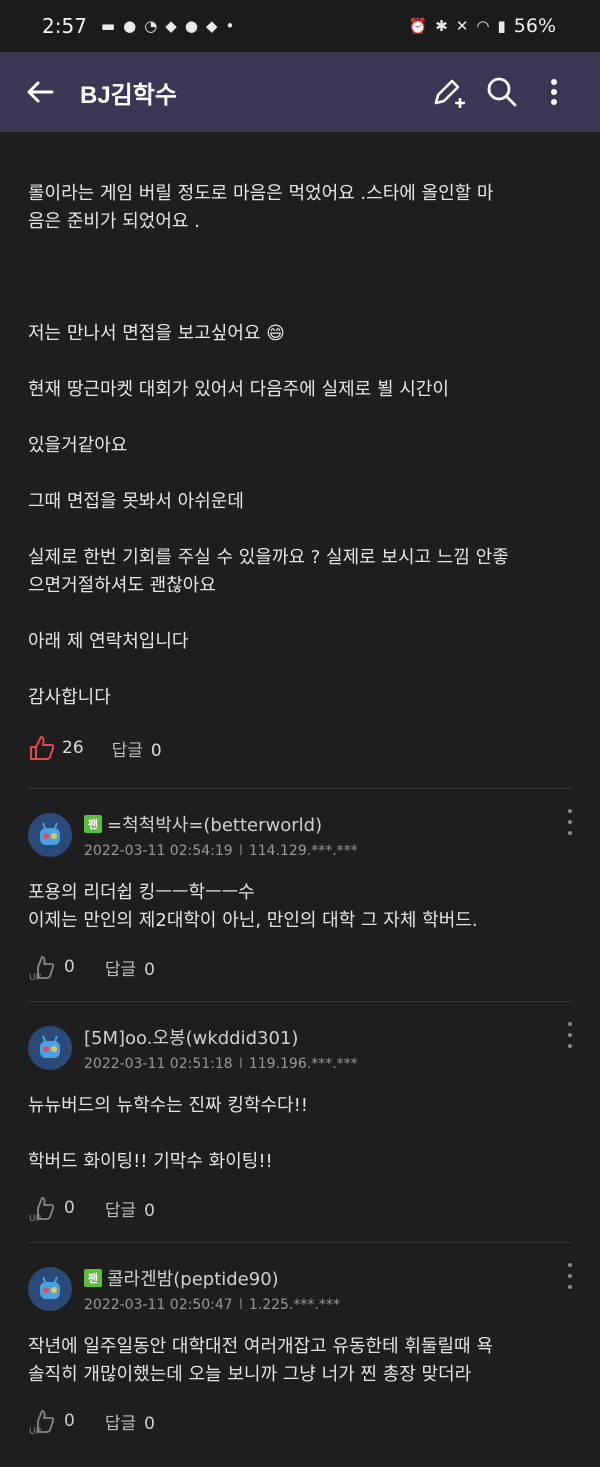 This screenshot has height=1467, width=600. I want to click on chat-bubble-2-icon: ◆, so click(211, 26).